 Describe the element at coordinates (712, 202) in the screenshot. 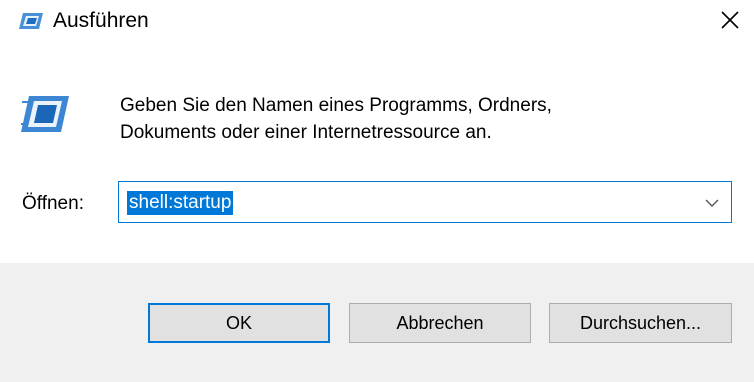

I see `chevron-down-icon` at that location.